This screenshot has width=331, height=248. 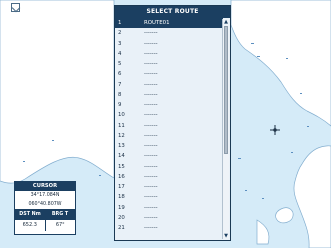 I want to click on route-row-8: 8 -------, so click(x=169, y=95).